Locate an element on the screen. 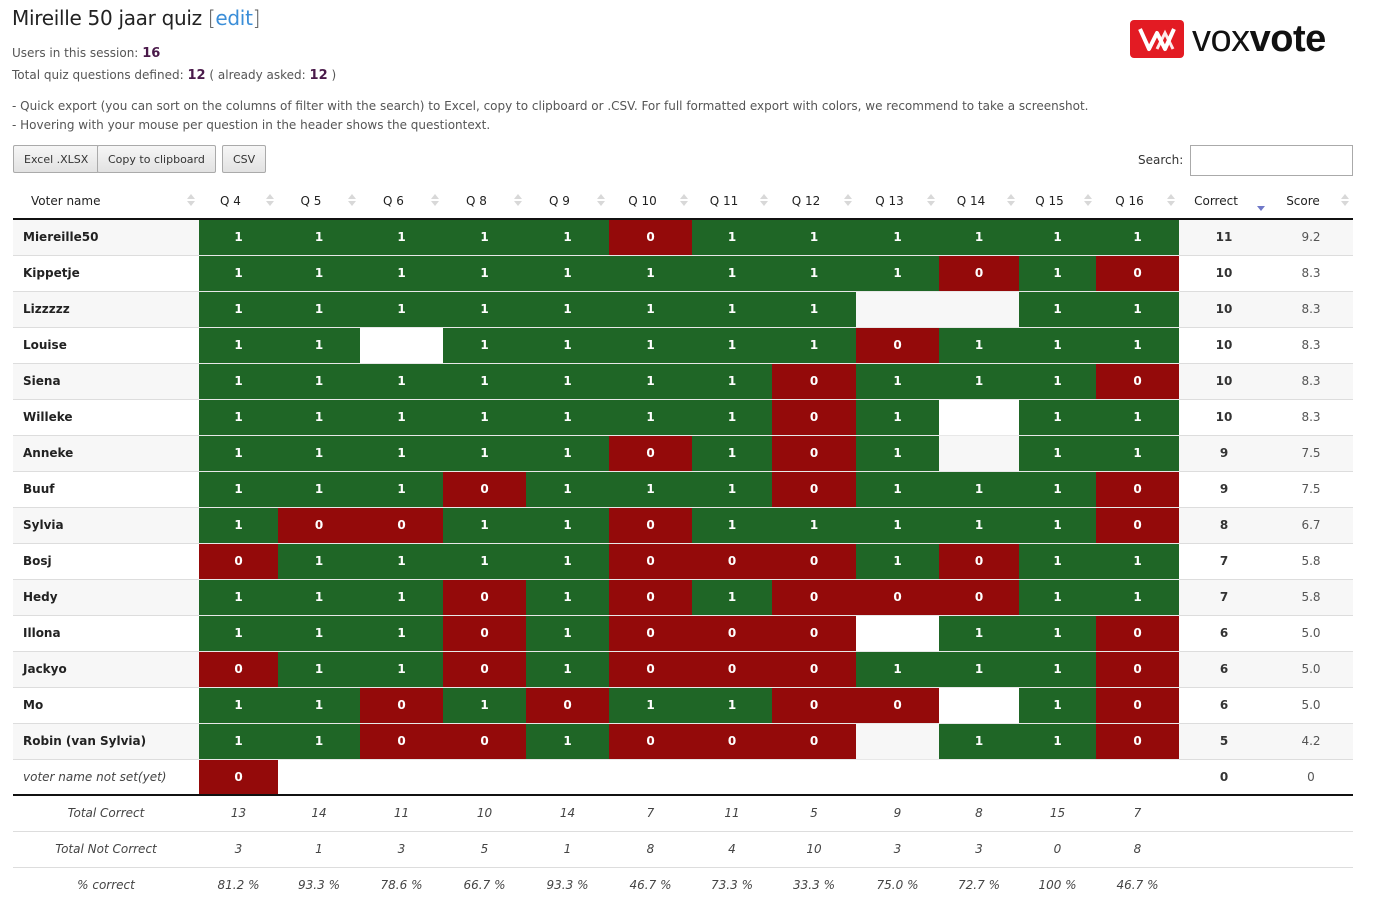  column-header-q15: Q 15 is located at coordinates (1057, 201).